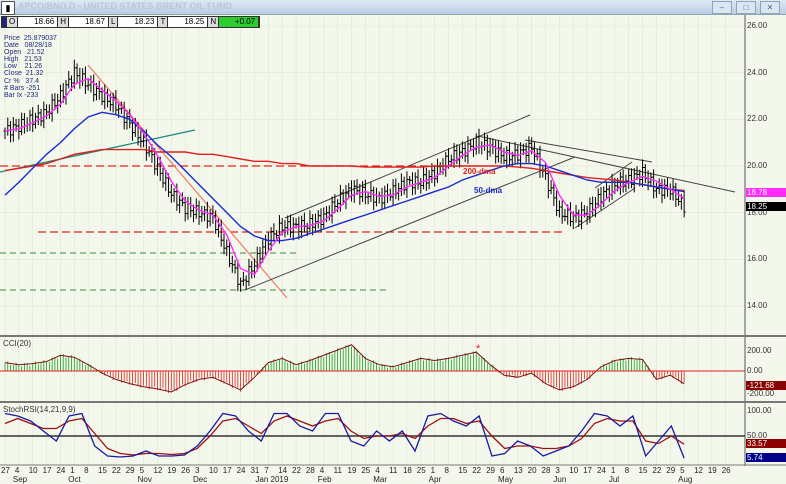 The width and height of the screenshot is (786, 484). I want to click on date-tick-label: 5, so click(142, 470).